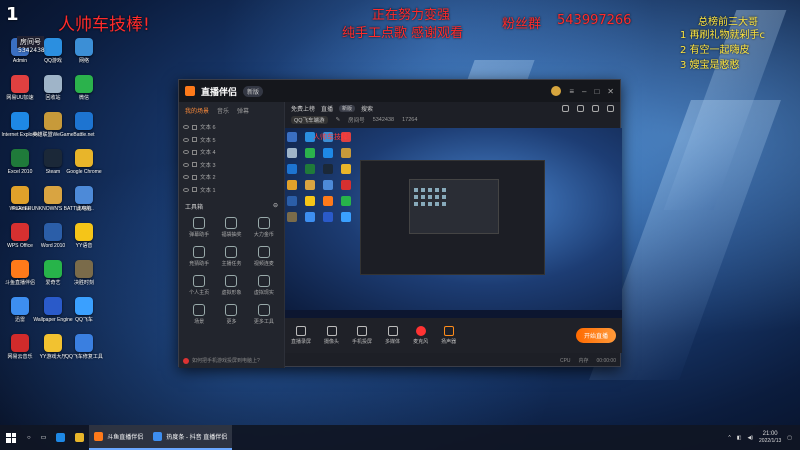 The image size is (800, 450). What do you see at coordinates (223, 110) in the screenshot?
I see `tab-music: 音乐` at bounding box center [223, 110].